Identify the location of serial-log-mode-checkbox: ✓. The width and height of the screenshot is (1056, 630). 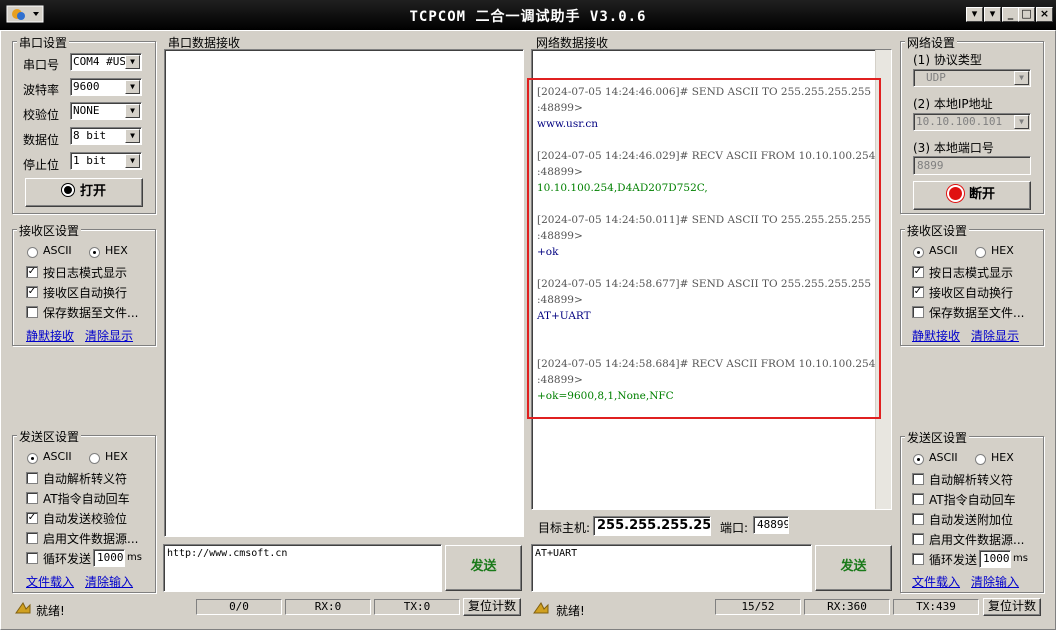
(32, 272).